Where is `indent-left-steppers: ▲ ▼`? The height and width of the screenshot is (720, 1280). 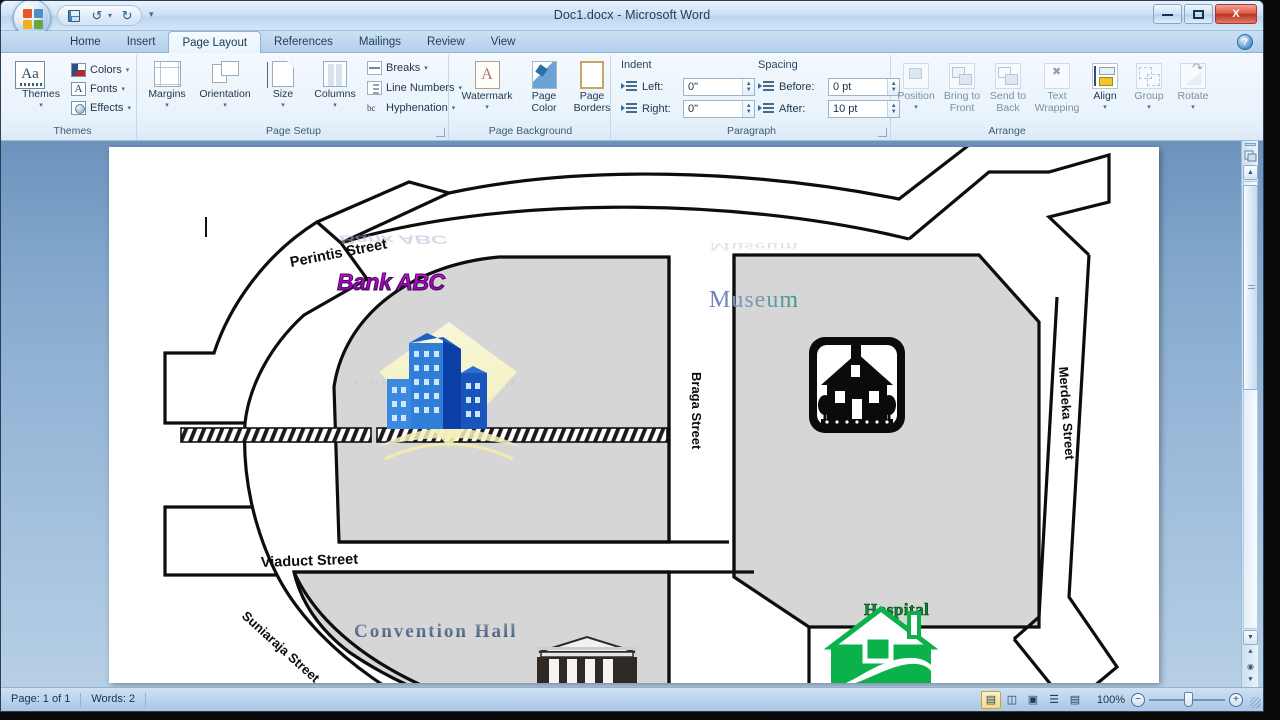 indent-left-steppers: ▲ ▼ is located at coordinates (748, 87).